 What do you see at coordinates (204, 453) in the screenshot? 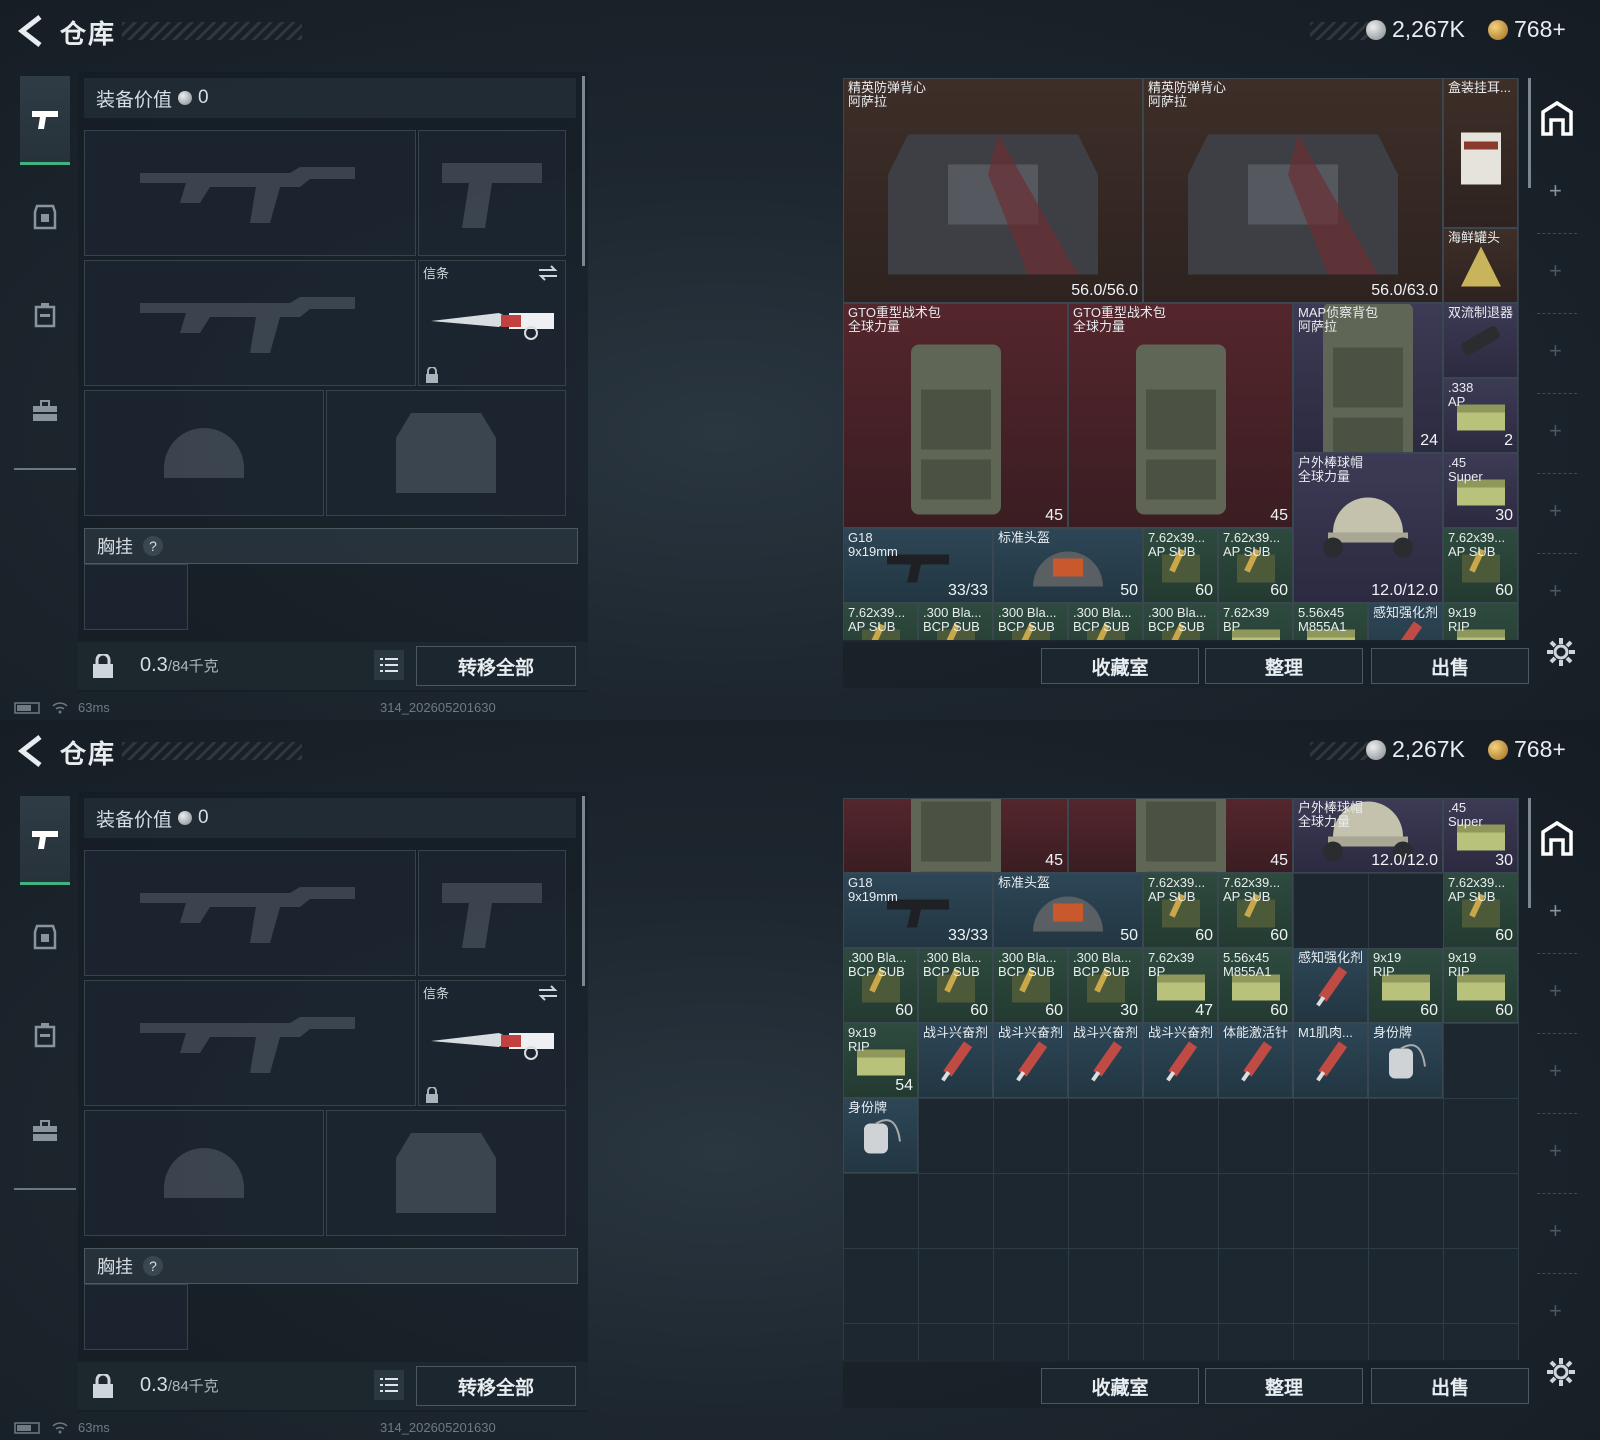
I see `helmet-slot` at bounding box center [204, 453].